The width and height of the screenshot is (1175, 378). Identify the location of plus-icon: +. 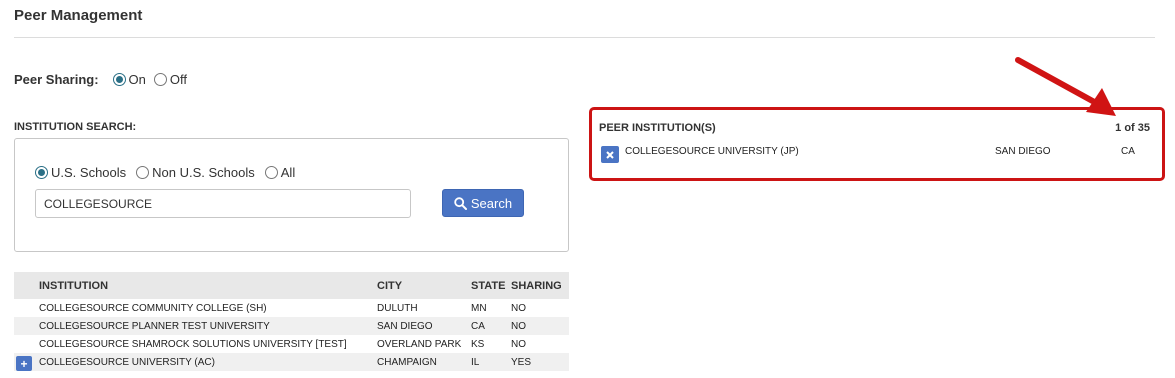
(24, 363).